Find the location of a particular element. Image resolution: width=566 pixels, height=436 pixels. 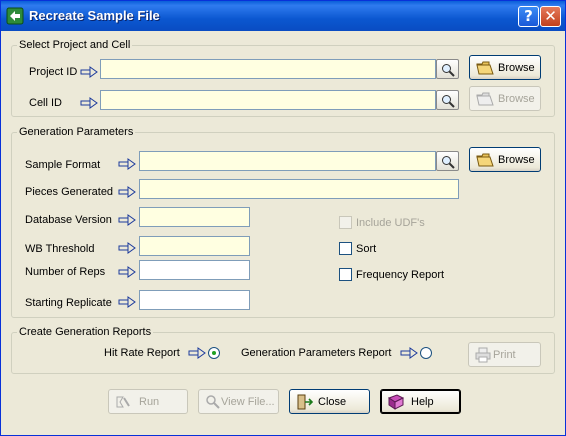

sample-format-label: Sample Format is located at coordinates (63, 165).